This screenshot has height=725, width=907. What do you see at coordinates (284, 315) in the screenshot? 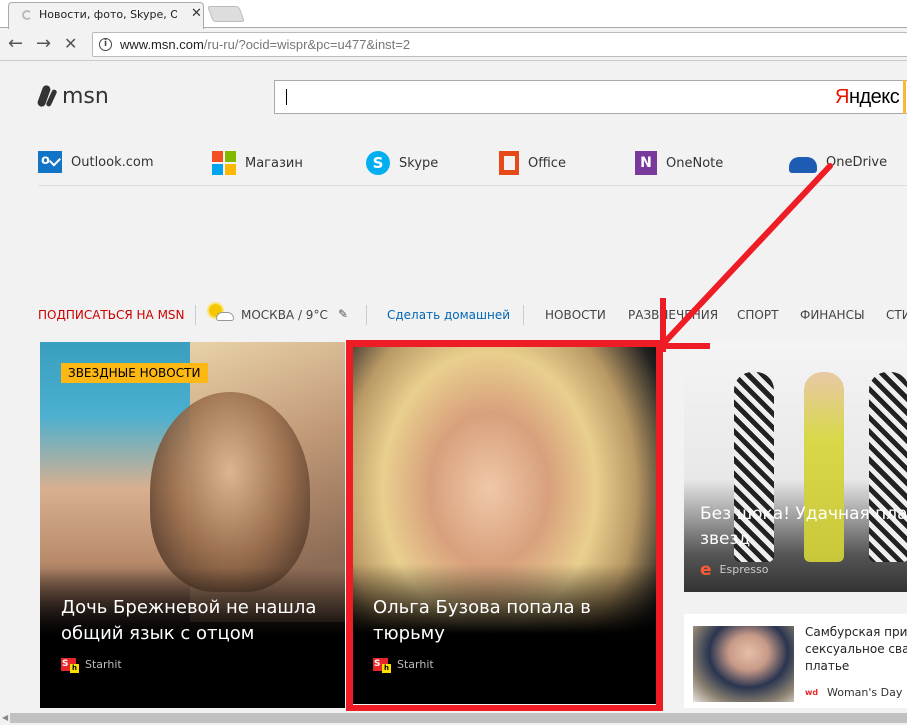
I see `weather-location: МОСКВА / 9°C` at bounding box center [284, 315].